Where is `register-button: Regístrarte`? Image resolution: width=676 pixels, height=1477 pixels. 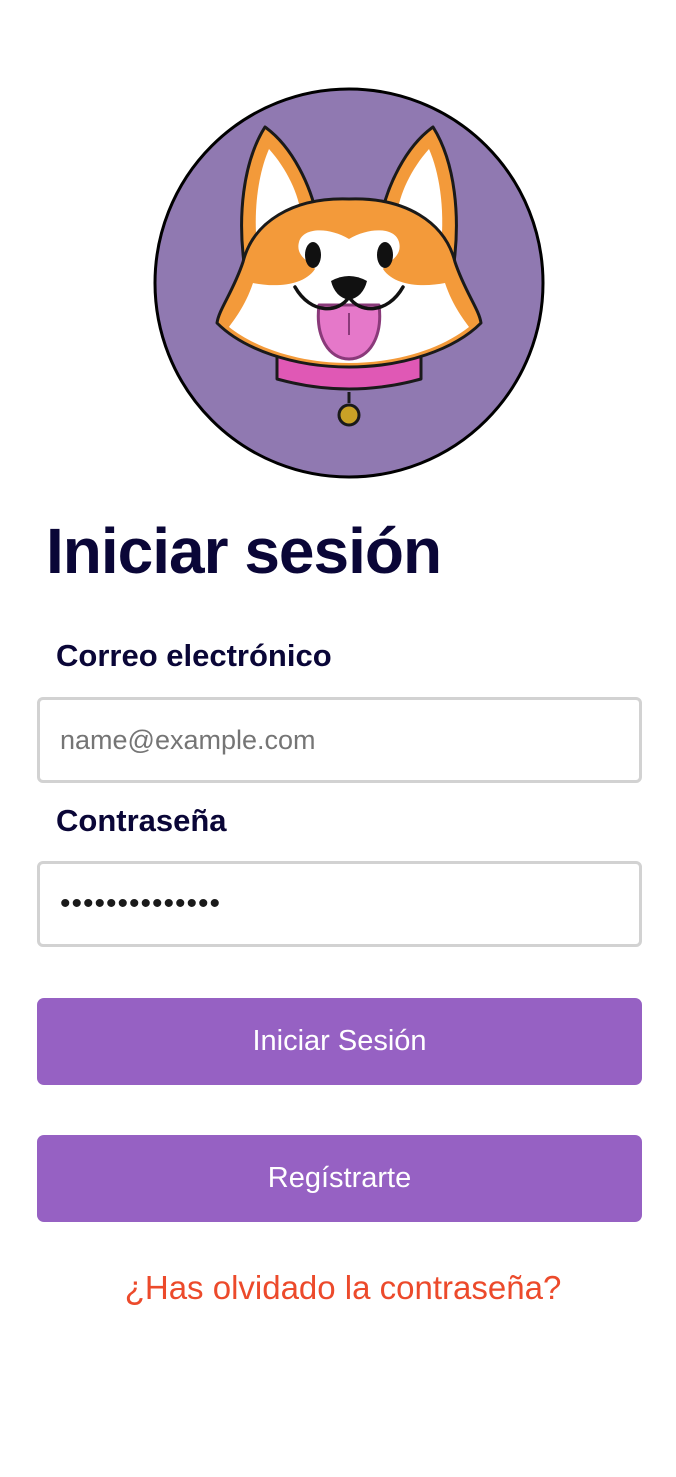
register-button: Regístrarte is located at coordinates (339, 1178).